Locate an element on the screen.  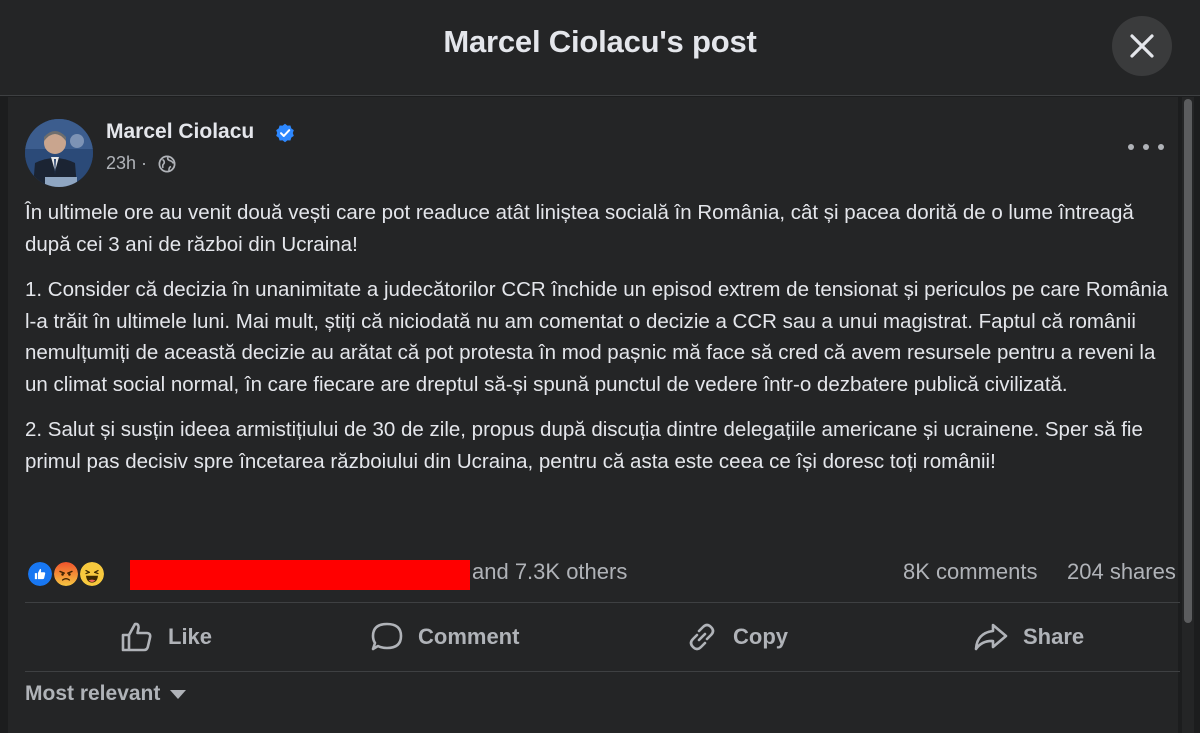
redacted-names is located at coordinates (300, 575).